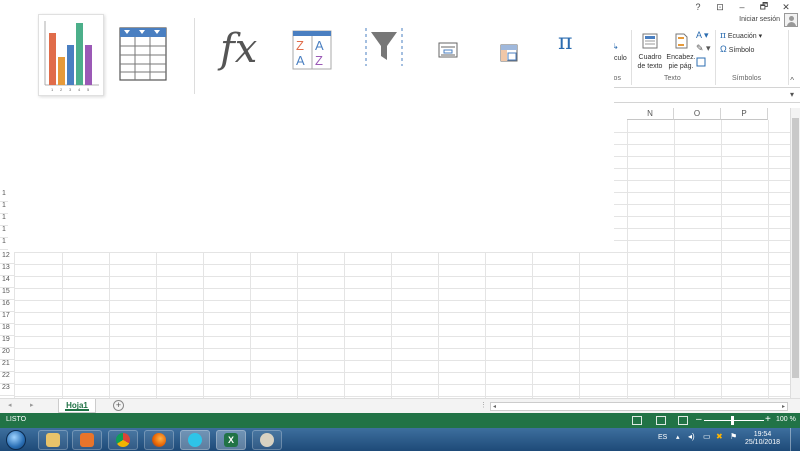 Image resolution: width=800 pixels, height=451 pixels. Describe the element at coordinates (701, 63) in the screenshot. I see `object-icon` at that location.